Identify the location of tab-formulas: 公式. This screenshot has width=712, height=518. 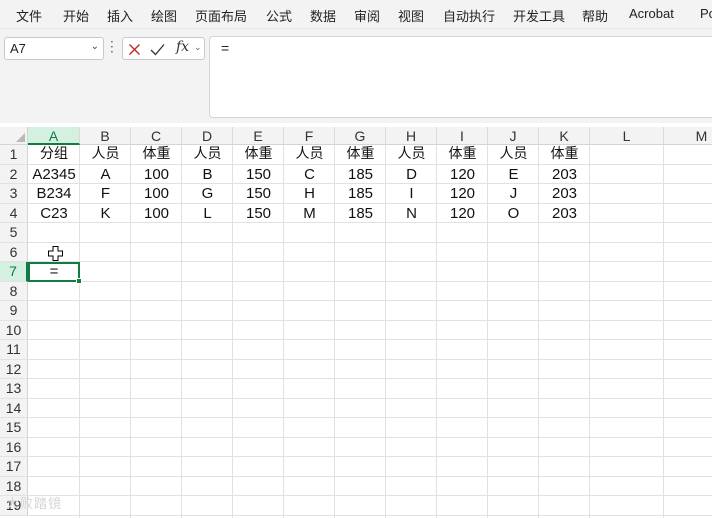
(279, 15).